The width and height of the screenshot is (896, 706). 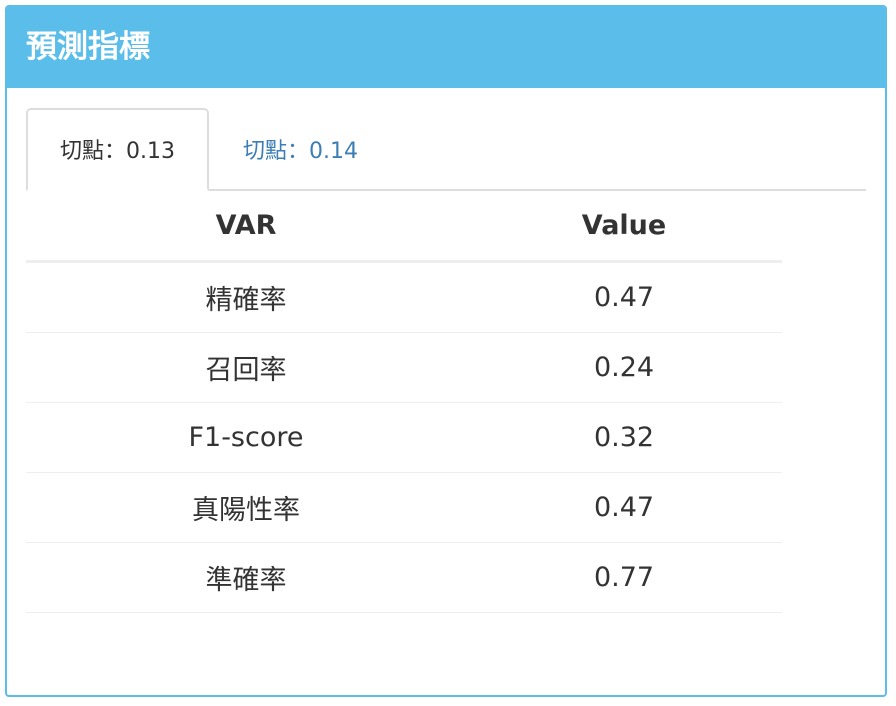 I want to click on column-header-var: VAR, so click(x=246, y=227).